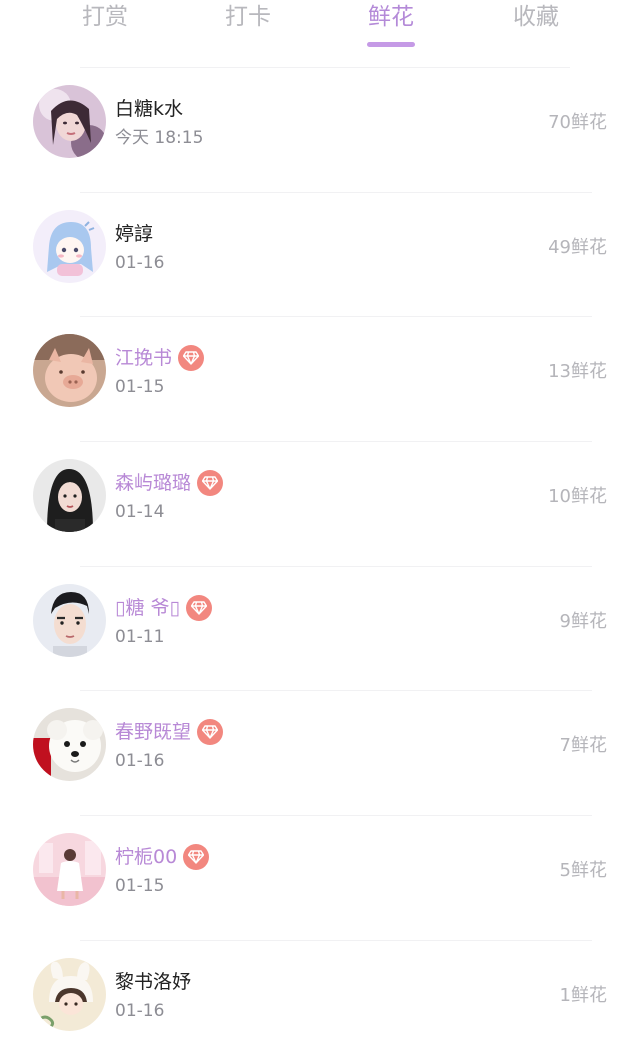 The width and height of the screenshot is (640, 1047). I want to click on list-item: 江挽书 01-15 13鲜花, so click(320, 380).